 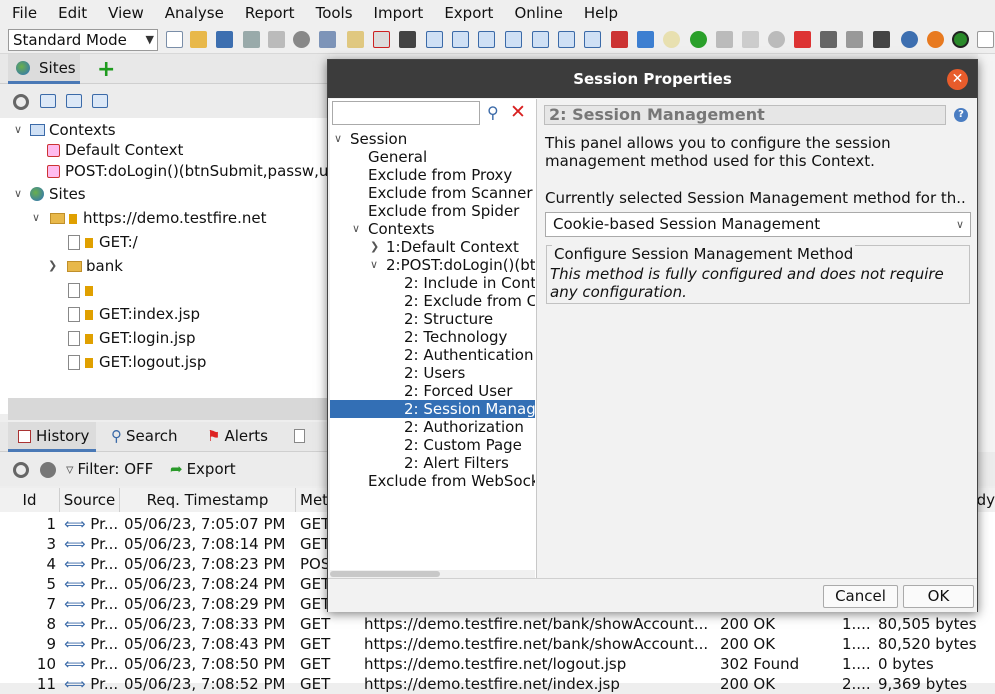 I want to click on col-req-timestamp: Req. Timestamp, so click(x=208, y=500).